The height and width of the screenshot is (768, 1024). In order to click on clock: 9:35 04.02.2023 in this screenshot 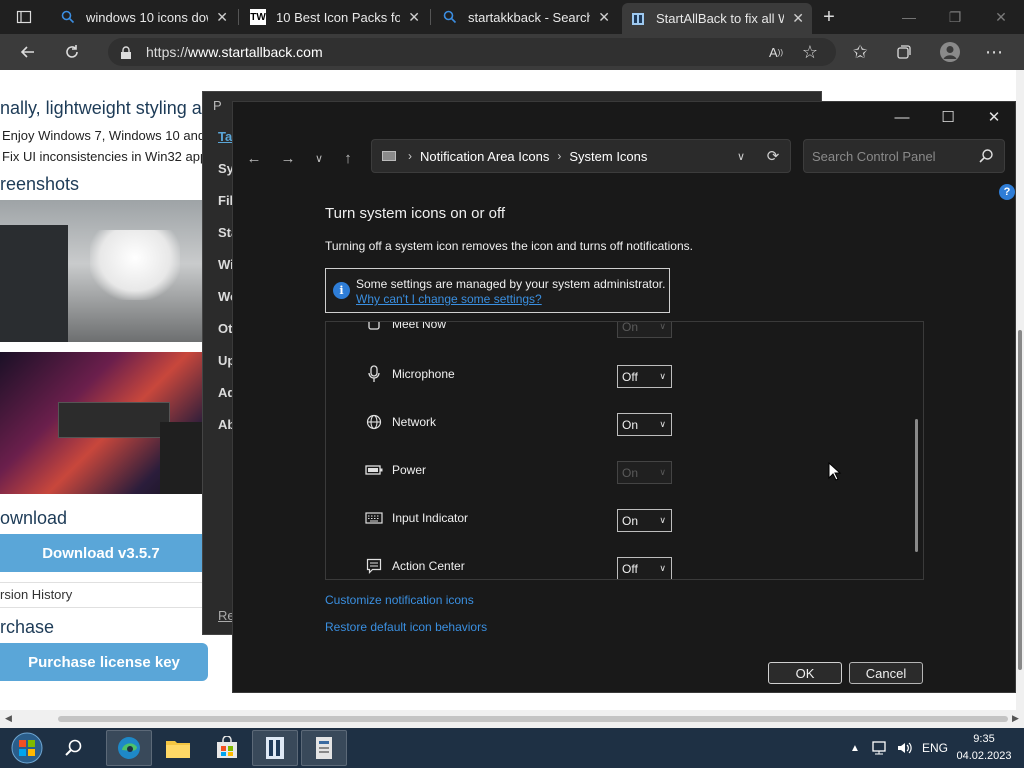, I will do `click(984, 748)`.